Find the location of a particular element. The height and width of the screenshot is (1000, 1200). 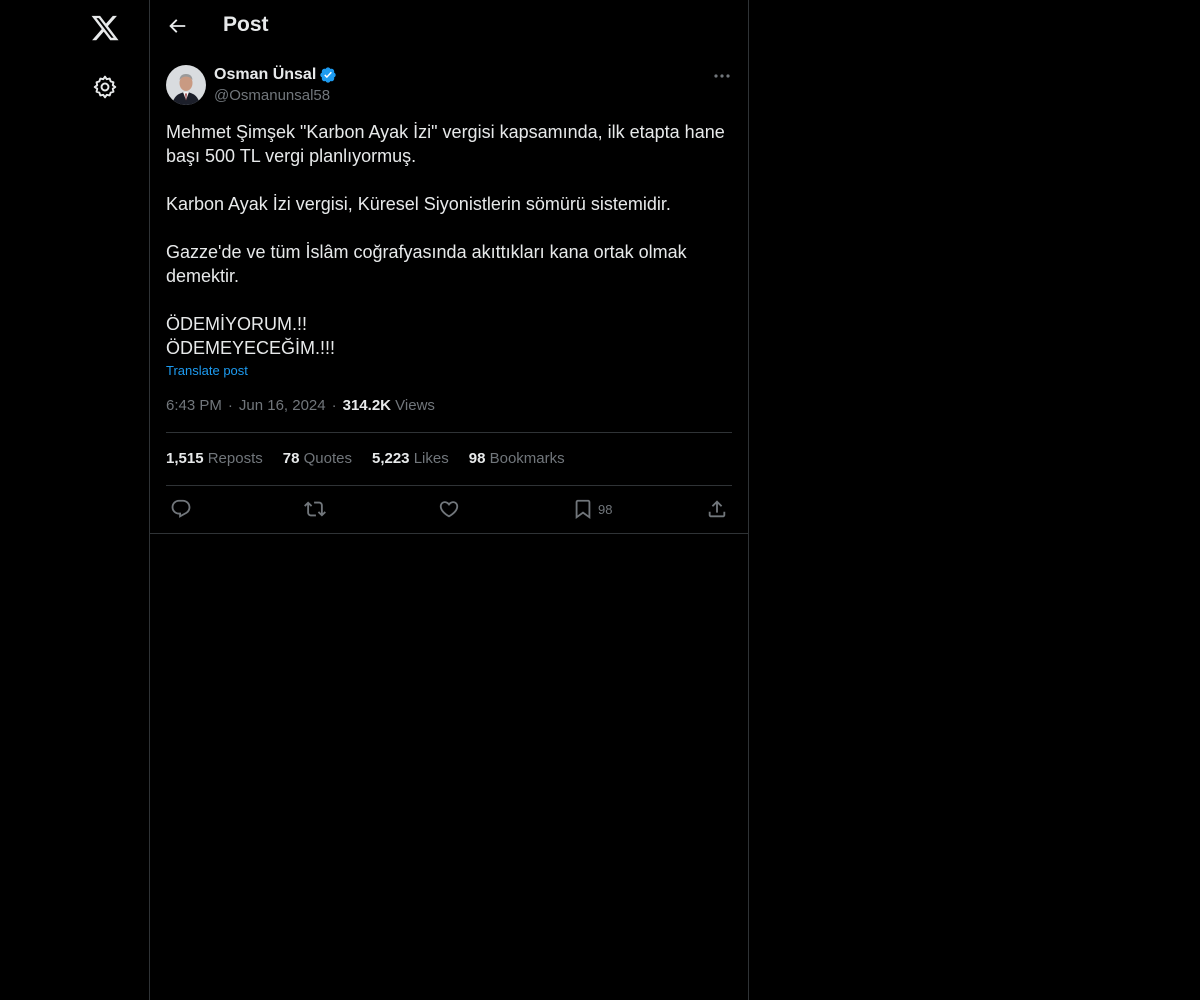

reposts-stat: 1,515 Reposts is located at coordinates (214, 458).